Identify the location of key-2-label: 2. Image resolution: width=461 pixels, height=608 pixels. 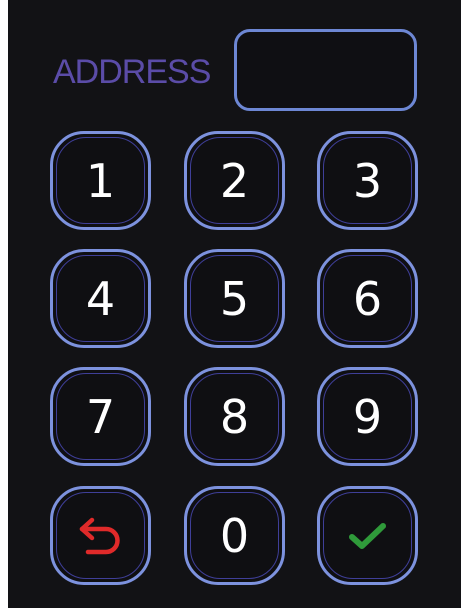
(234, 180).